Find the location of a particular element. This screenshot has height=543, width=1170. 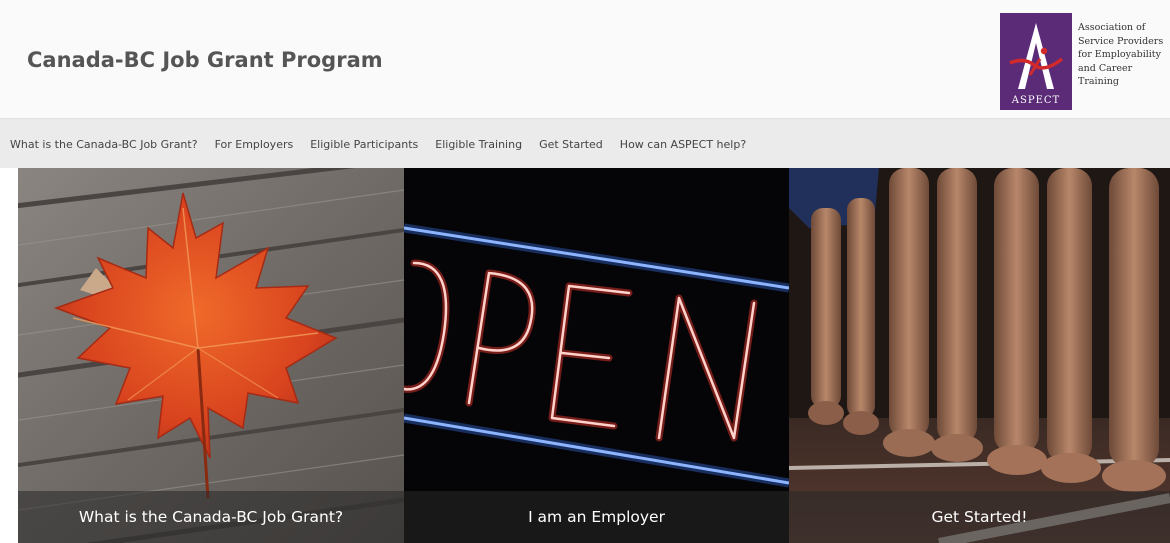

logo-line: Service Providers is located at coordinates (1121, 41).